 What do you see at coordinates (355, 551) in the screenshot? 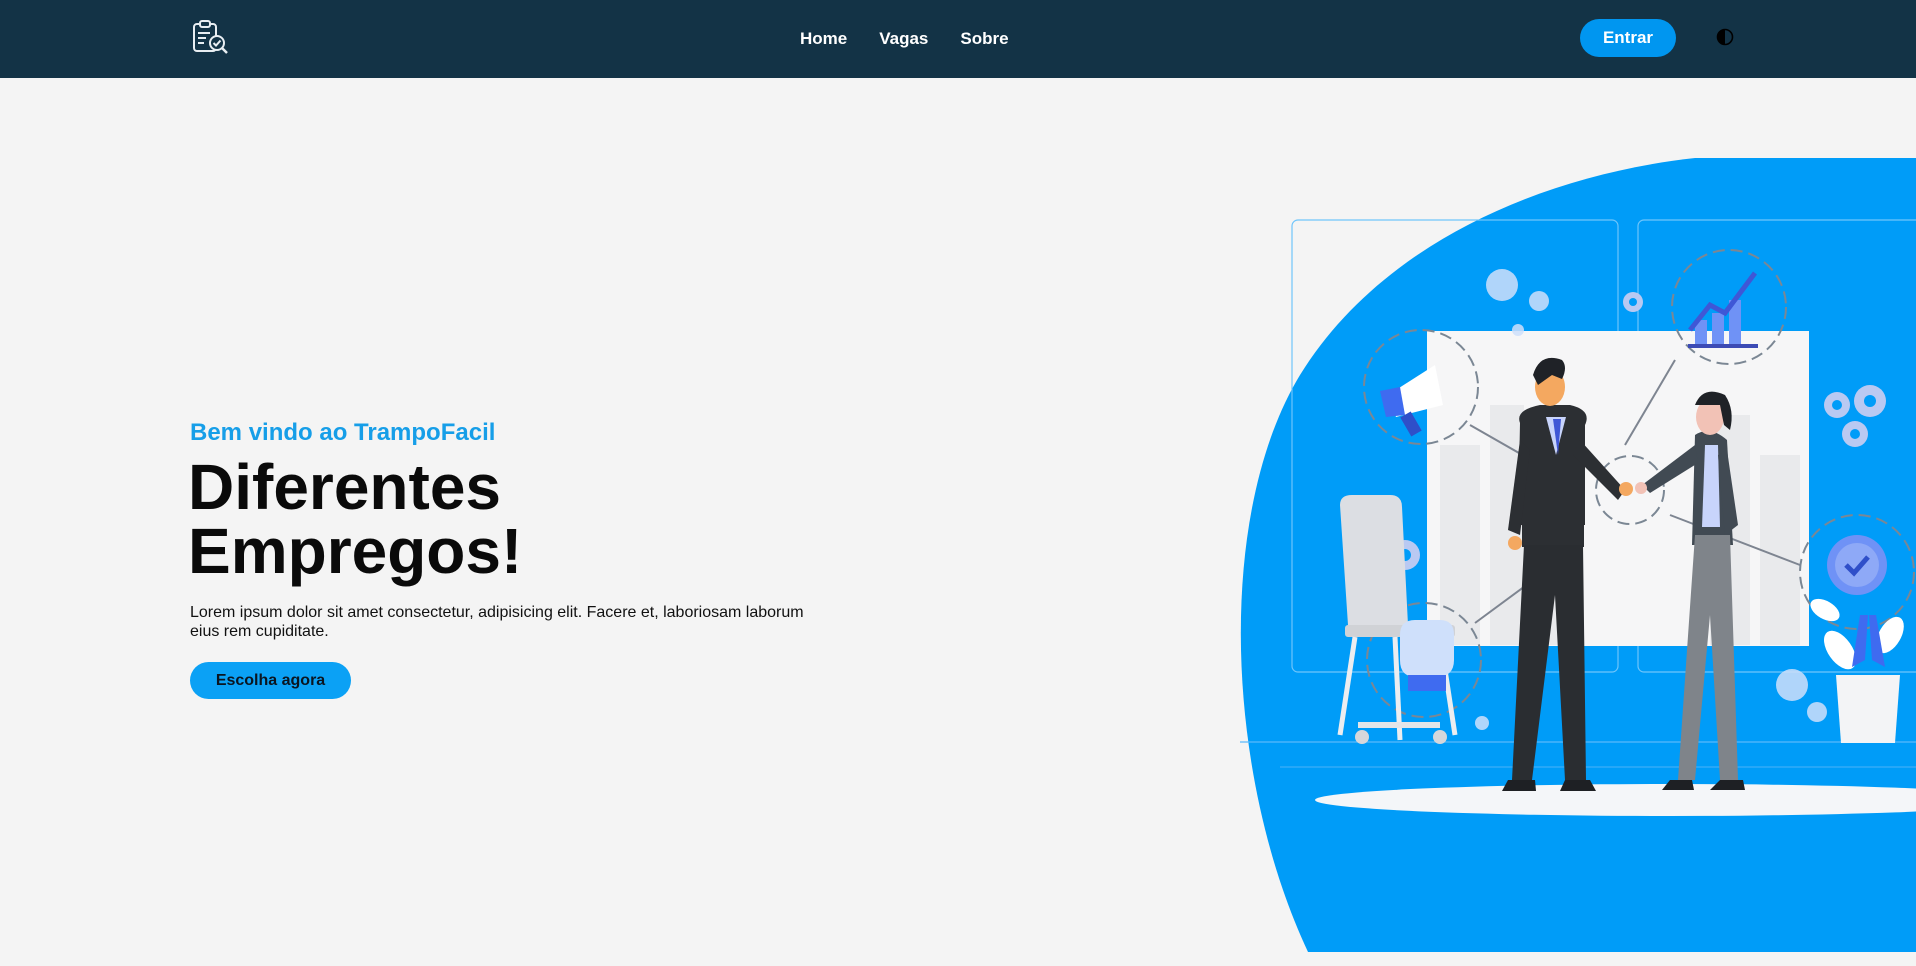
I see `hero-title-line2: Empregos!` at bounding box center [355, 551].